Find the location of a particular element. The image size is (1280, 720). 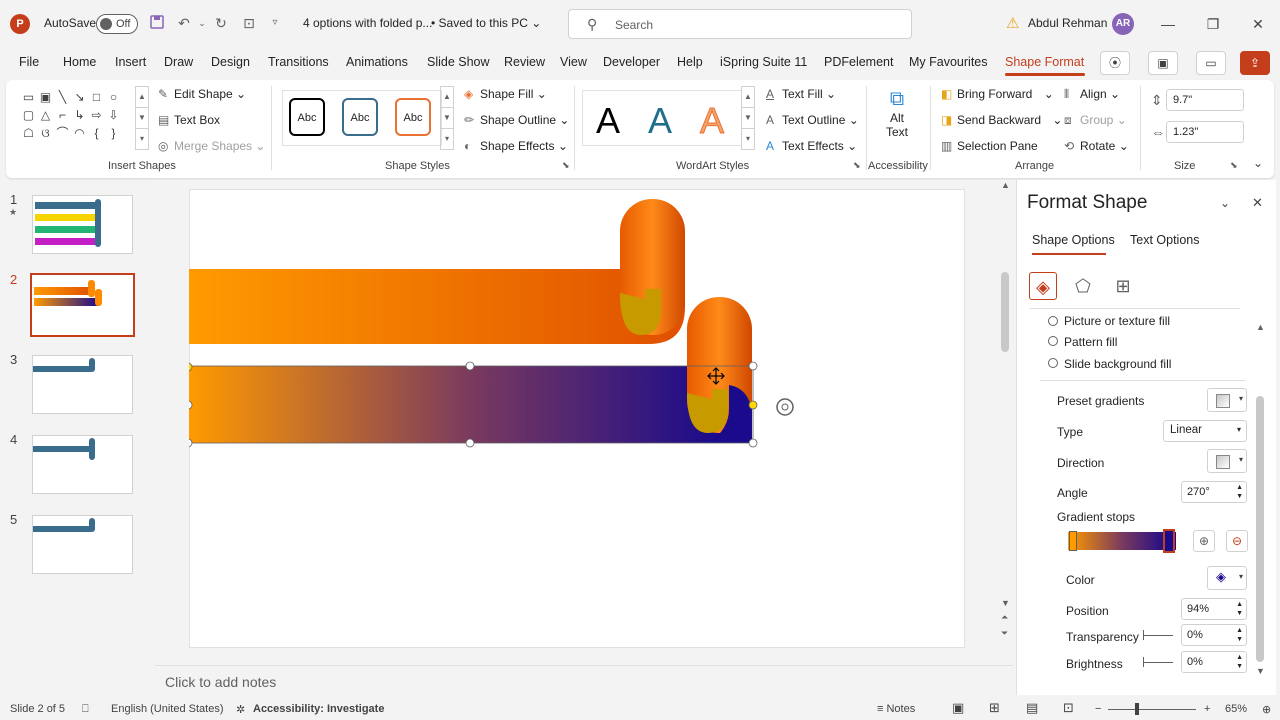

shape-height-input: 9.7" is located at coordinates (1205, 100).